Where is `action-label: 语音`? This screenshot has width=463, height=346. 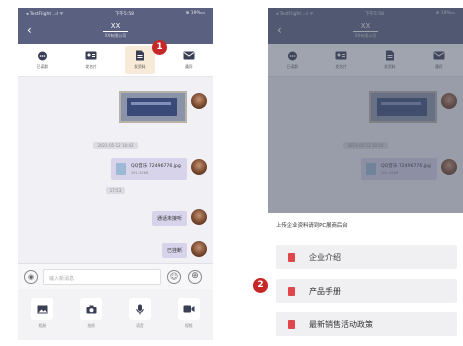 action-label: 语音 is located at coordinates (140, 325).